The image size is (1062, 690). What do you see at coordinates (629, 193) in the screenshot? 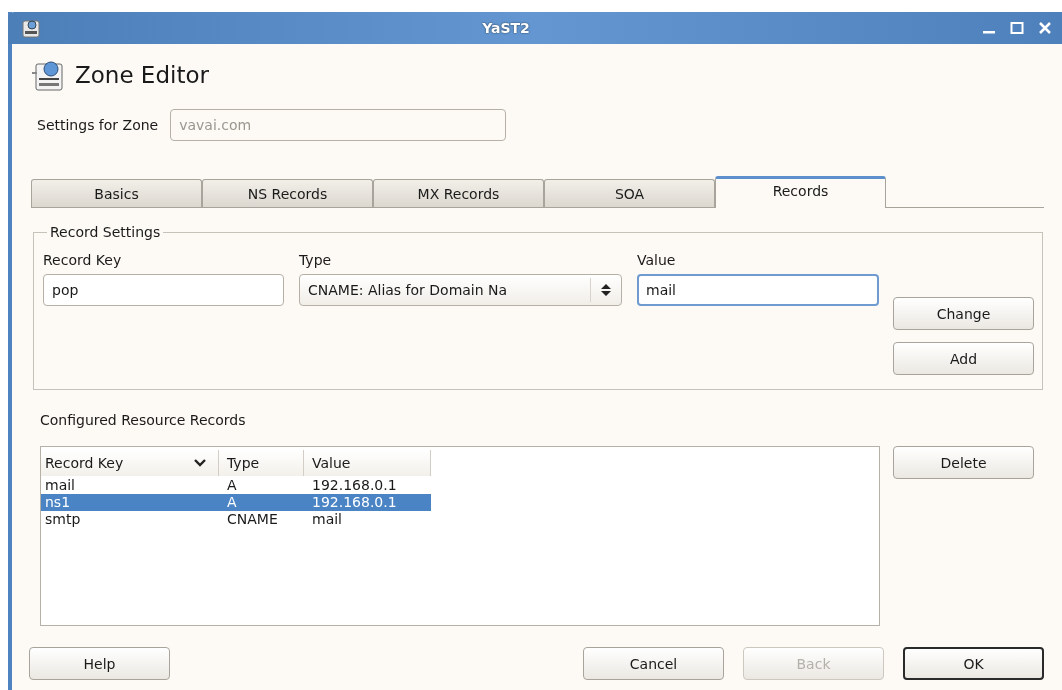
I see `tab: SOA` at bounding box center [629, 193].